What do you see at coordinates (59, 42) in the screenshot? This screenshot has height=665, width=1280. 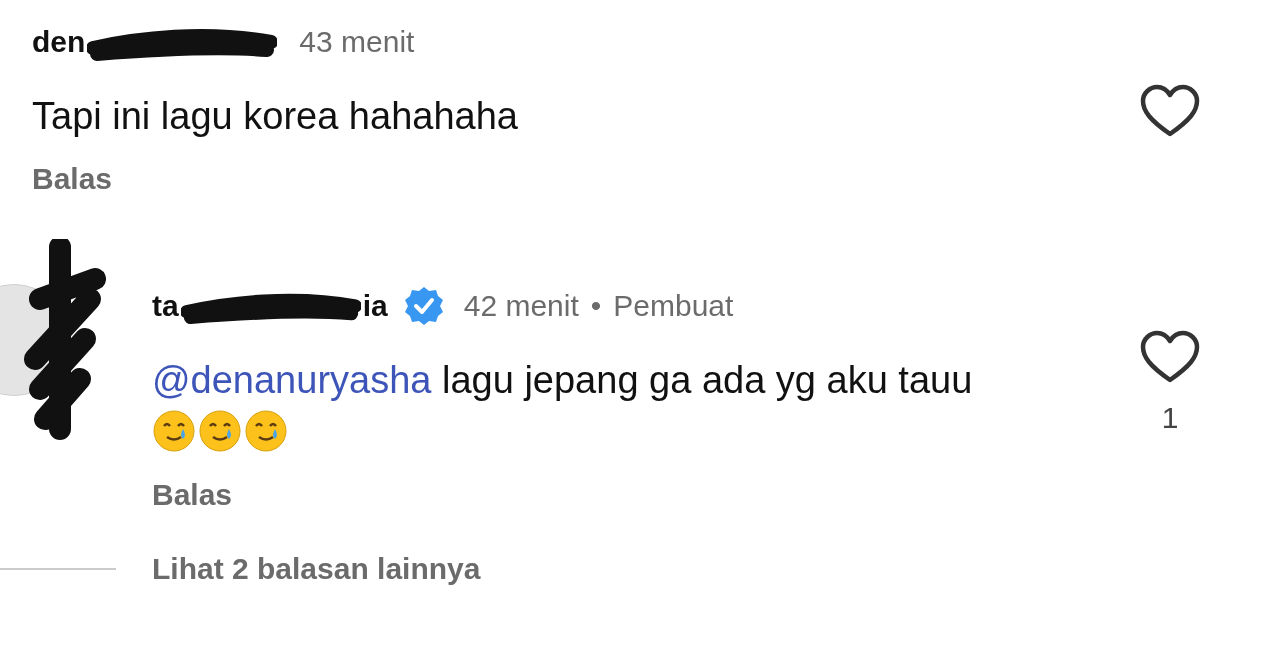 I see `username: den` at bounding box center [59, 42].